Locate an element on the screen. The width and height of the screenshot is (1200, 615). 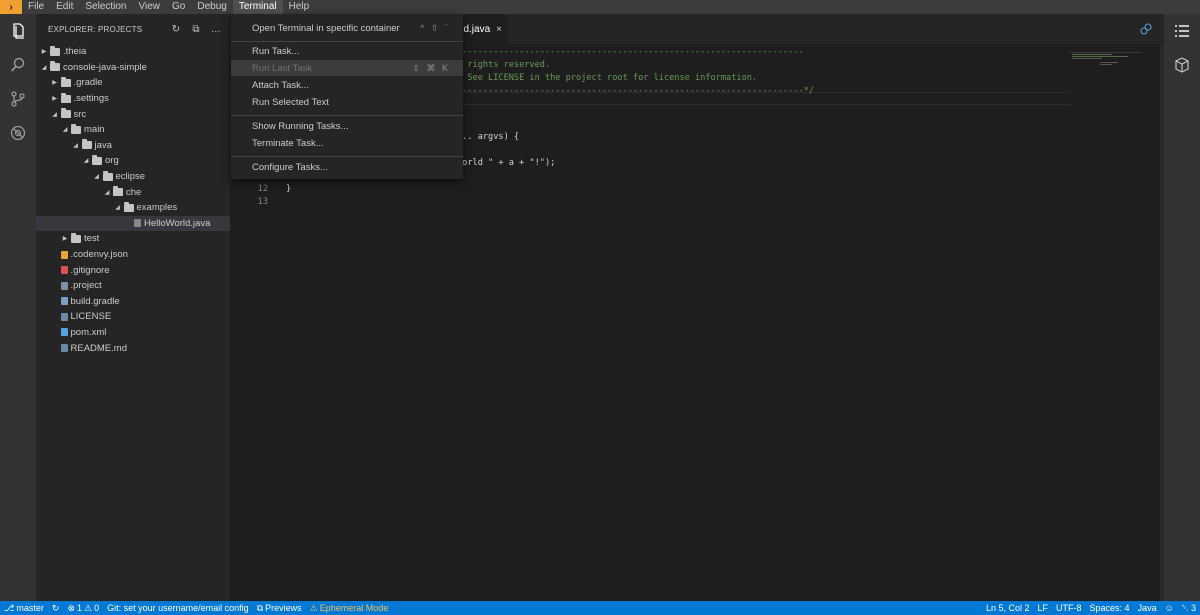
git-branch: ⎇ master is located at coordinates (24, 608).